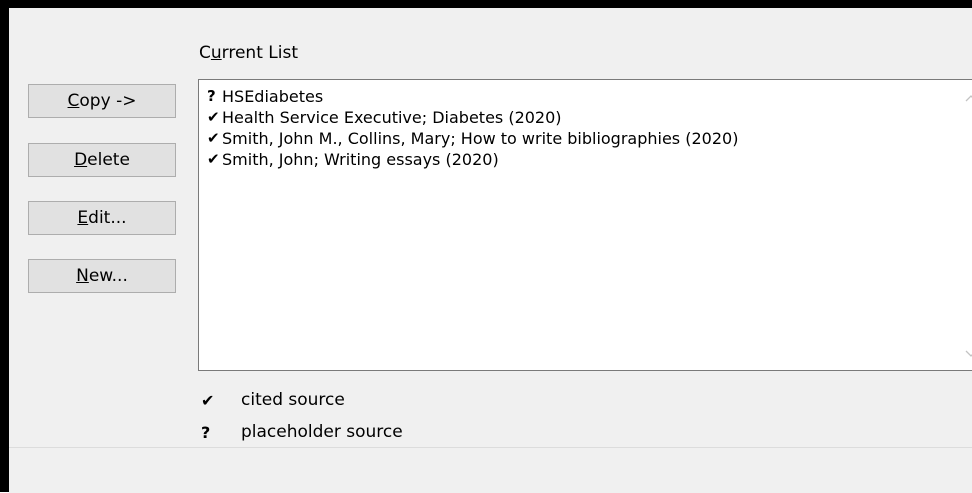  Describe the element at coordinates (490, 470) in the screenshot. I see `dialog-footer` at that location.